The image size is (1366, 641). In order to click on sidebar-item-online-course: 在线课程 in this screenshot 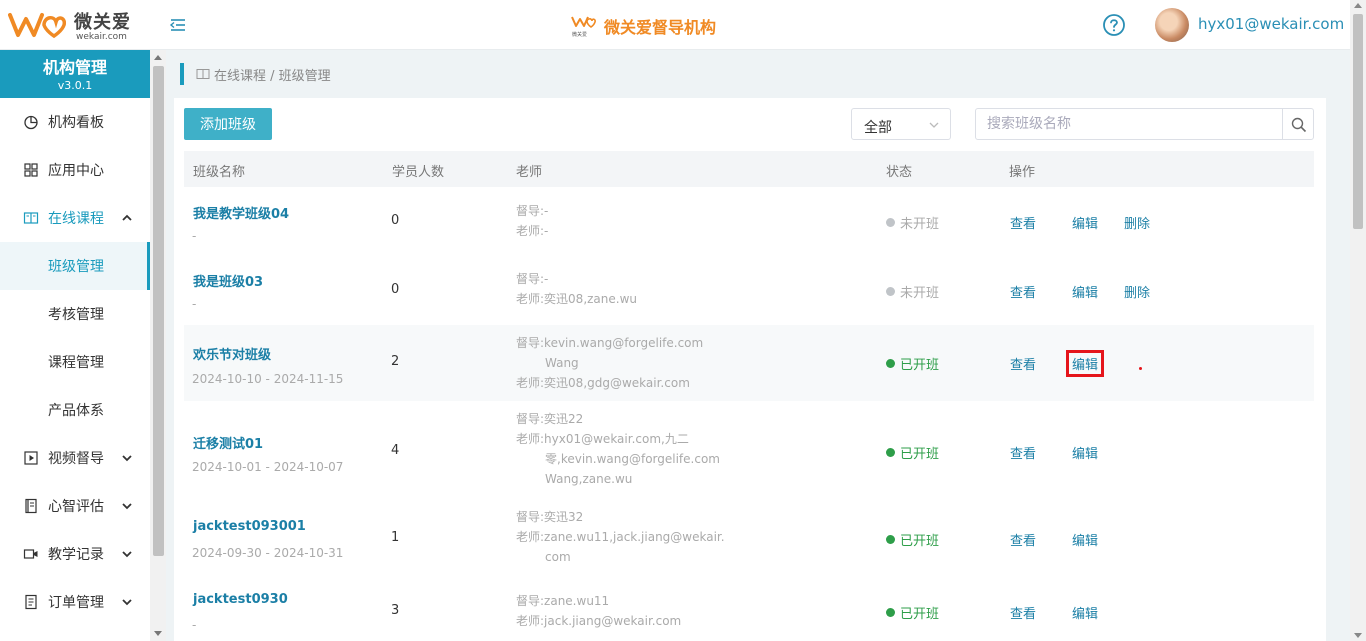, I will do `click(75, 218)`.